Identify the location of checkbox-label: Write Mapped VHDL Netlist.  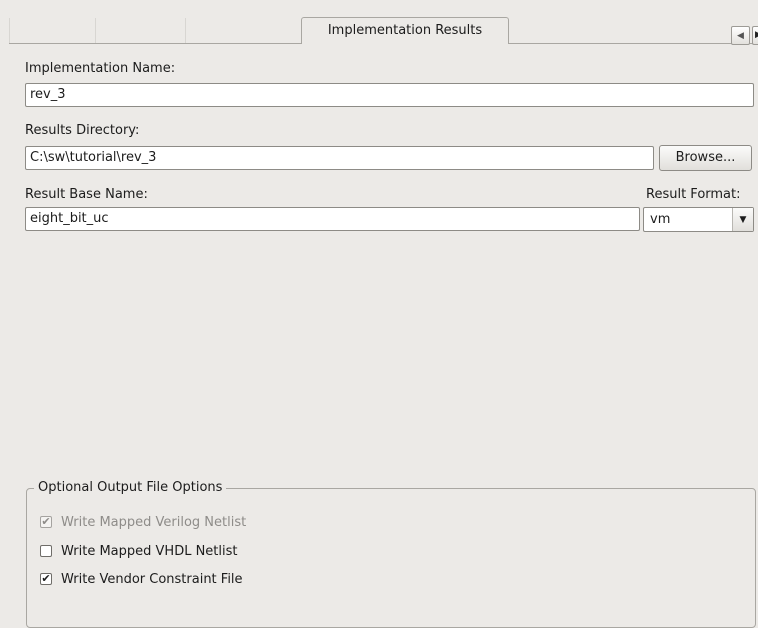
(149, 551).